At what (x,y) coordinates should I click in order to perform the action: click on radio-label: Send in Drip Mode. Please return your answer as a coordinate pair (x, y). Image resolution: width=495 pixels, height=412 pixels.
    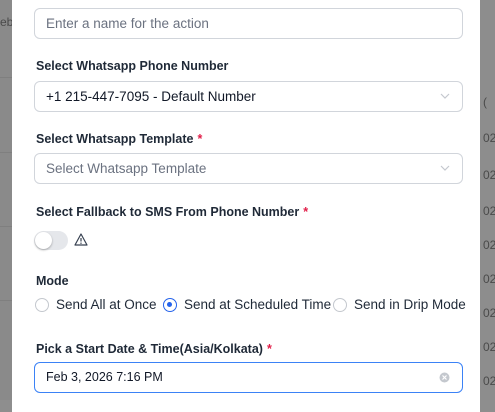
    Looking at the image, I should click on (410, 304).